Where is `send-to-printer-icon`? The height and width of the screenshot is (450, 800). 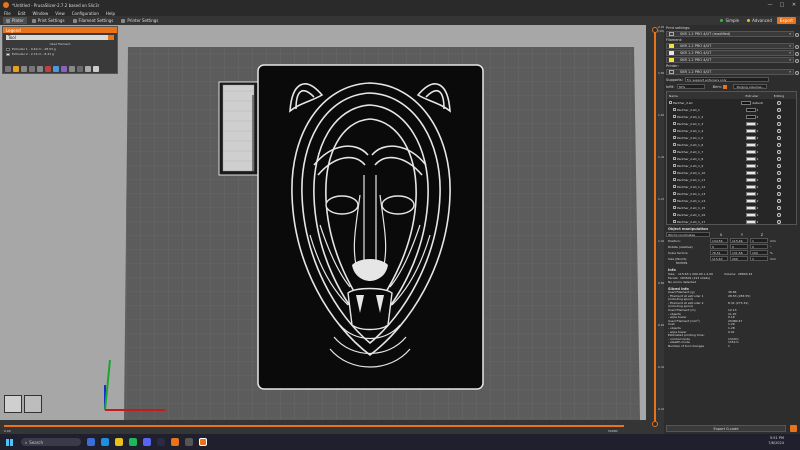 send-to-printer-icon is located at coordinates (793, 428).